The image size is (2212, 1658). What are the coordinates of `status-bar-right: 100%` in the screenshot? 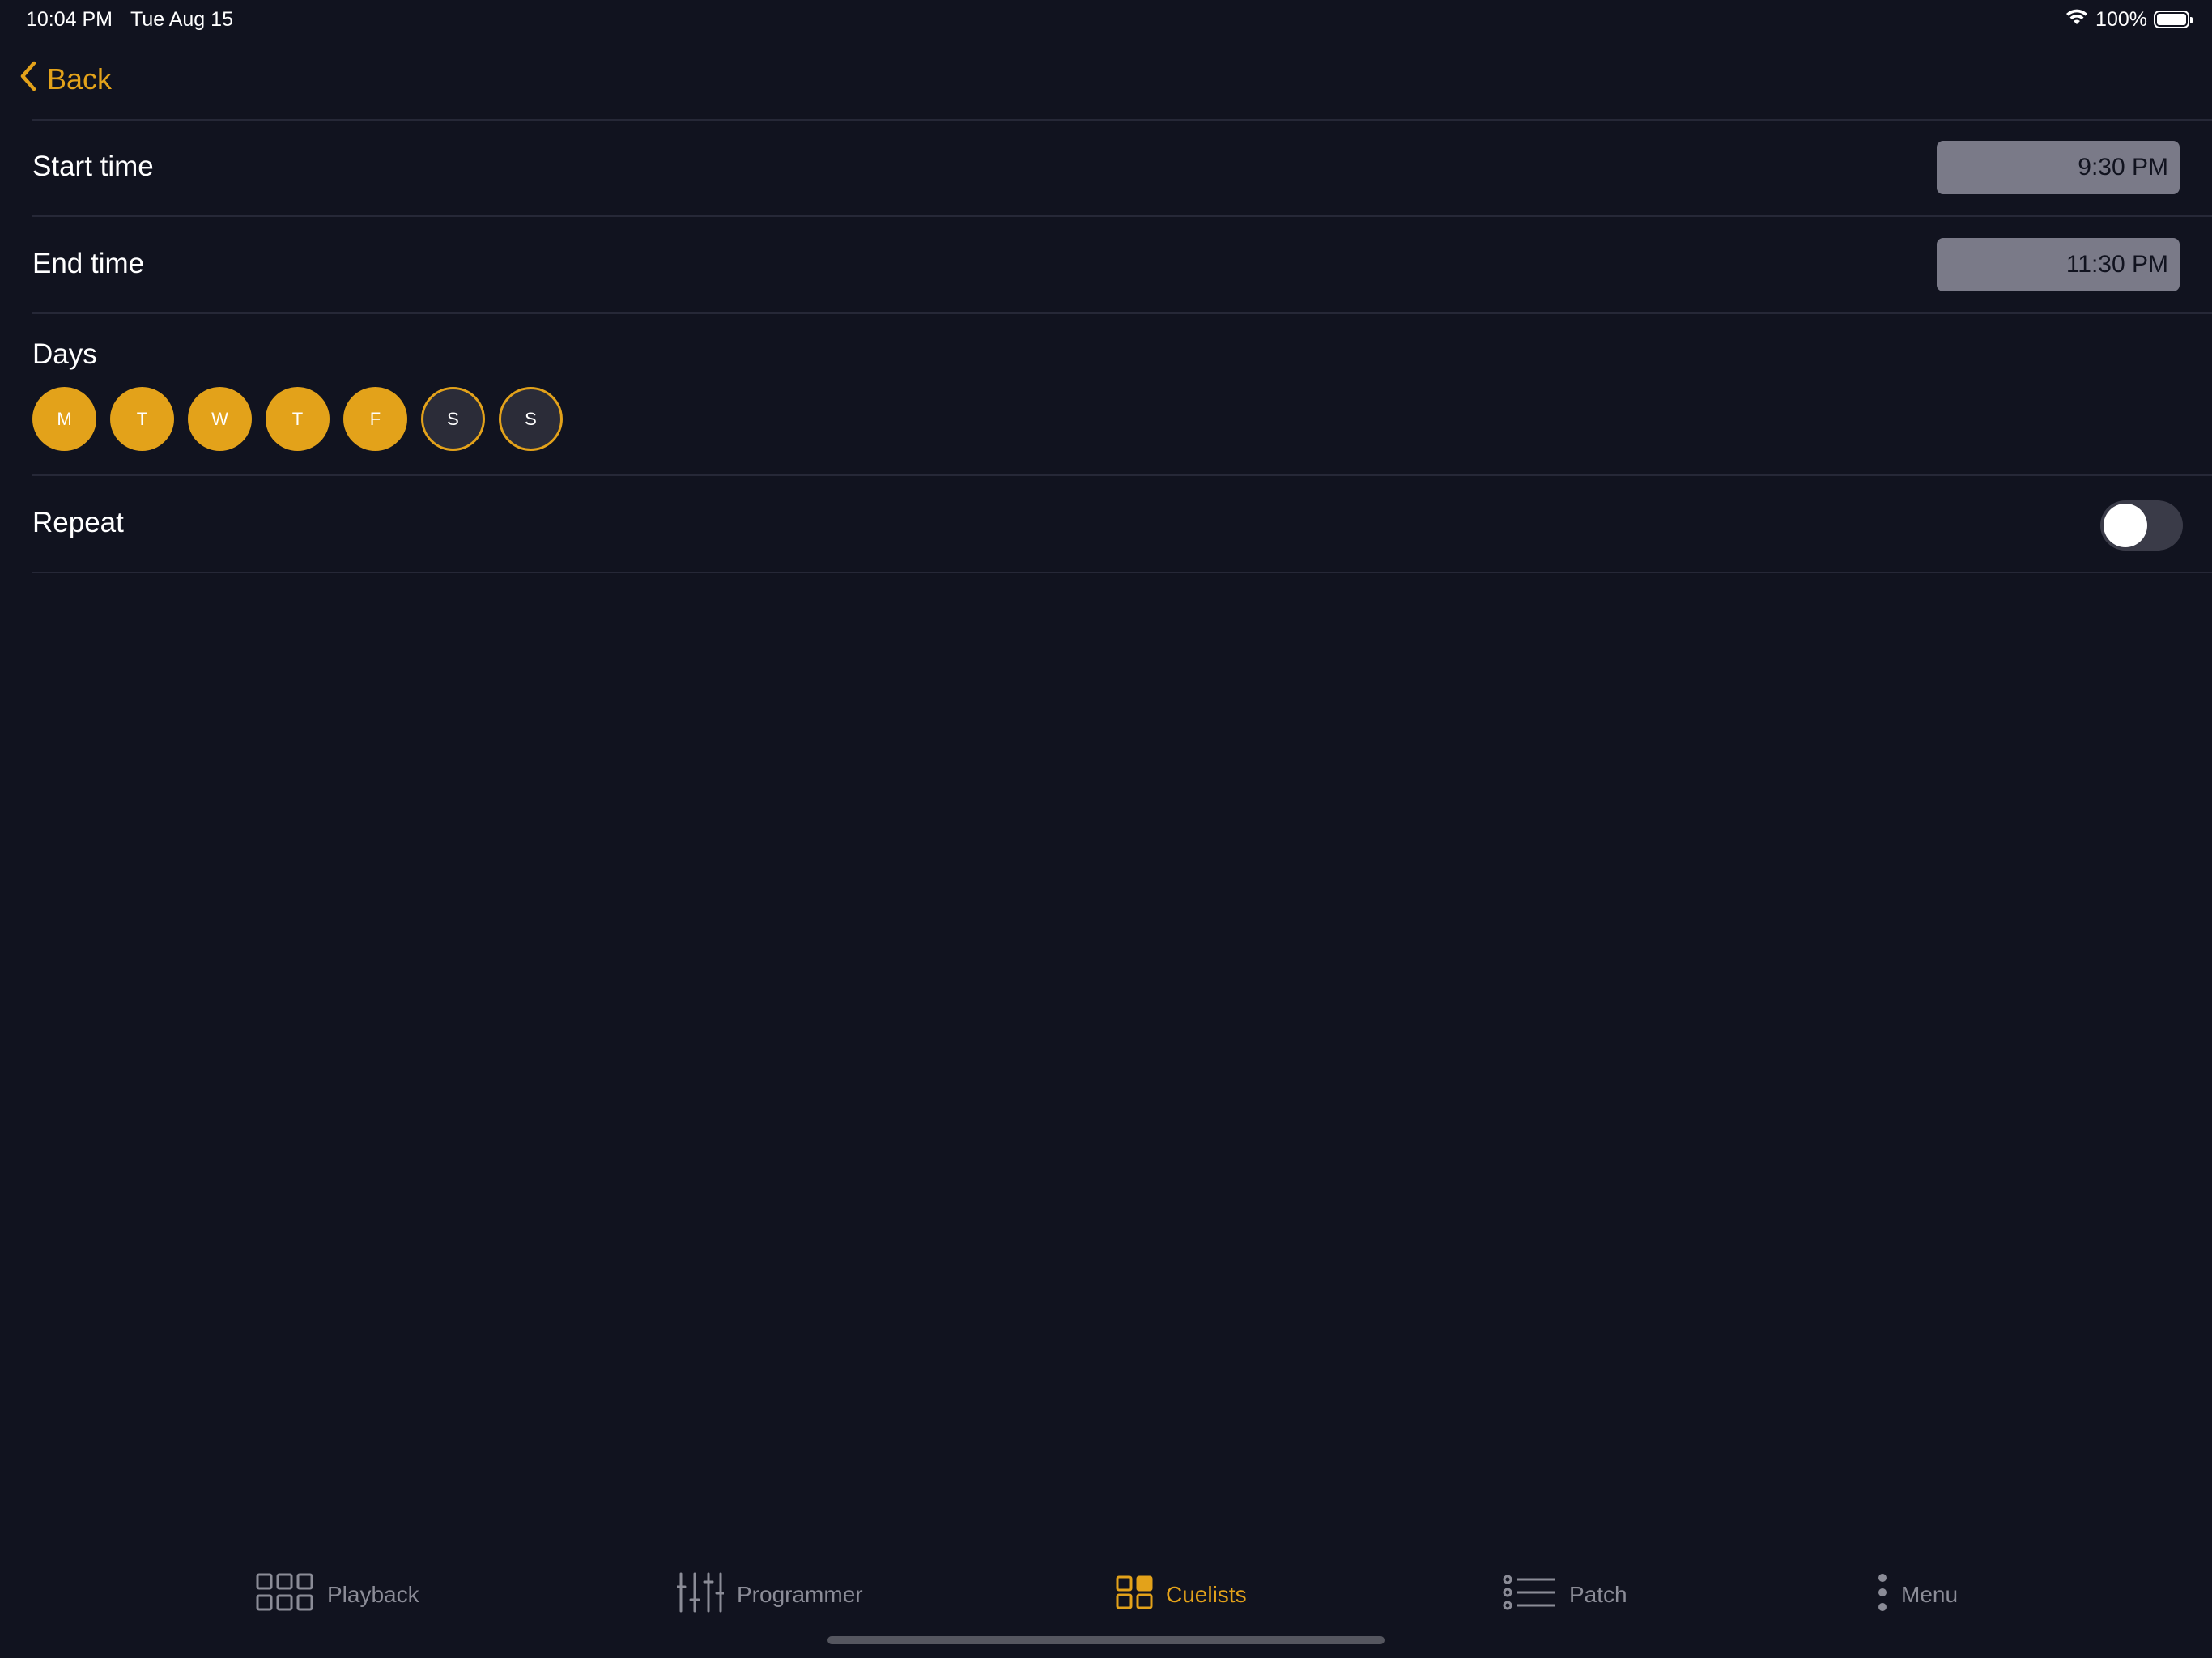 It's located at (2129, 19).